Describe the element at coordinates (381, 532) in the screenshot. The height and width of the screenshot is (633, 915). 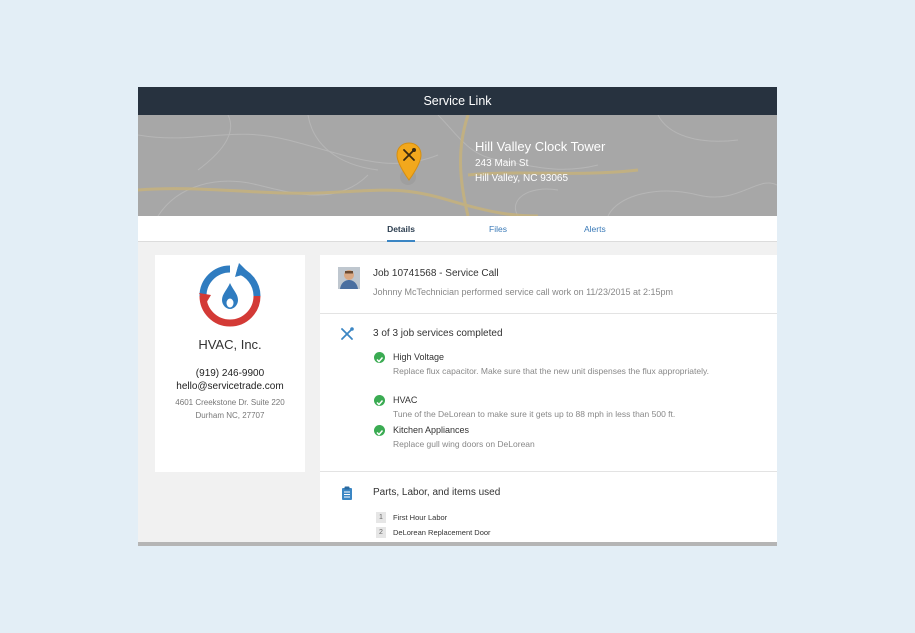
I see `part-number: 2` at that location.